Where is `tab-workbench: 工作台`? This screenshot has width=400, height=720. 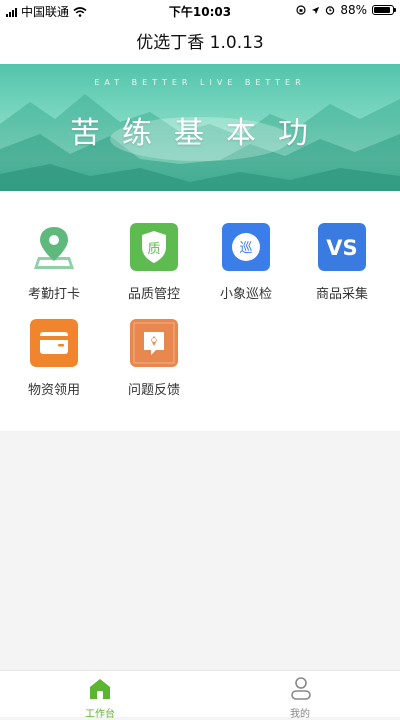 tab-workbench: 工作台 is located at coordinates (100, 695).